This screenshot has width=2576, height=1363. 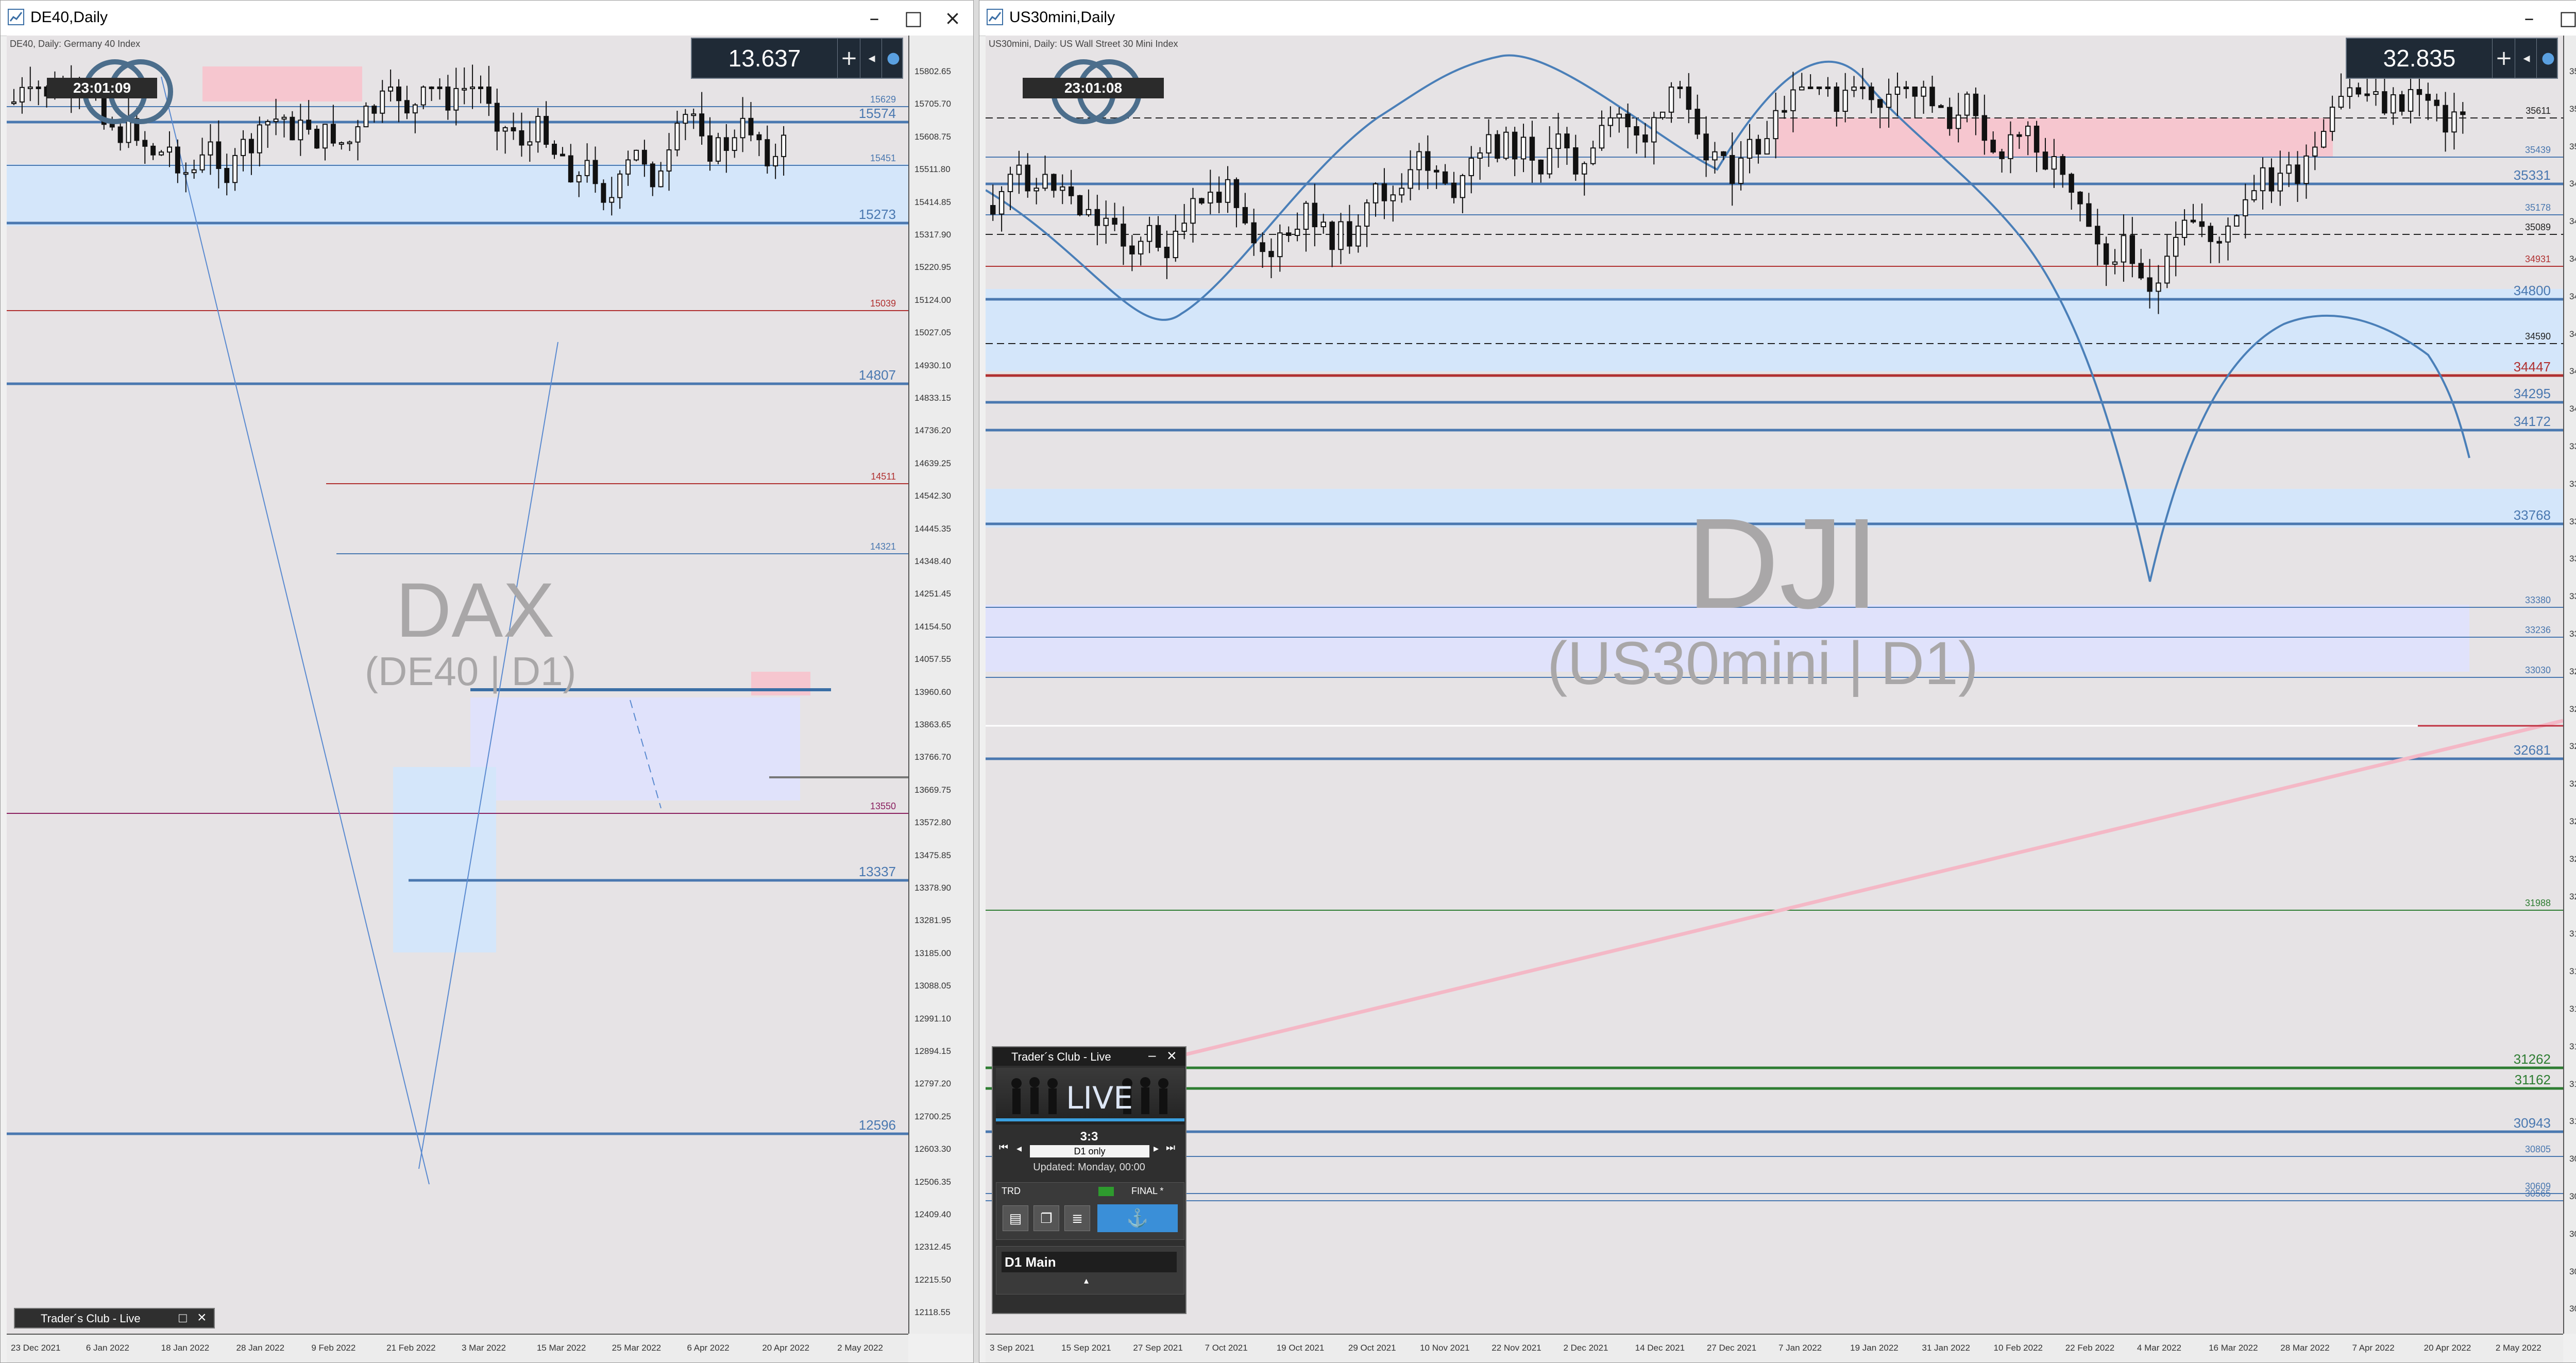 I want to click on tab-trd: TRD, so click(x=1011, y=1191).